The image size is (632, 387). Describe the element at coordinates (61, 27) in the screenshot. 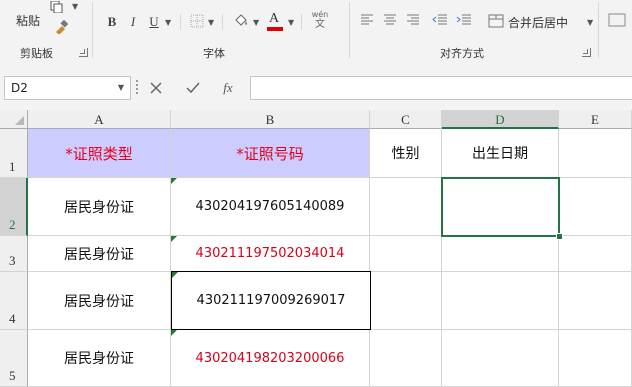

I see `format-painter-icon` at that location.